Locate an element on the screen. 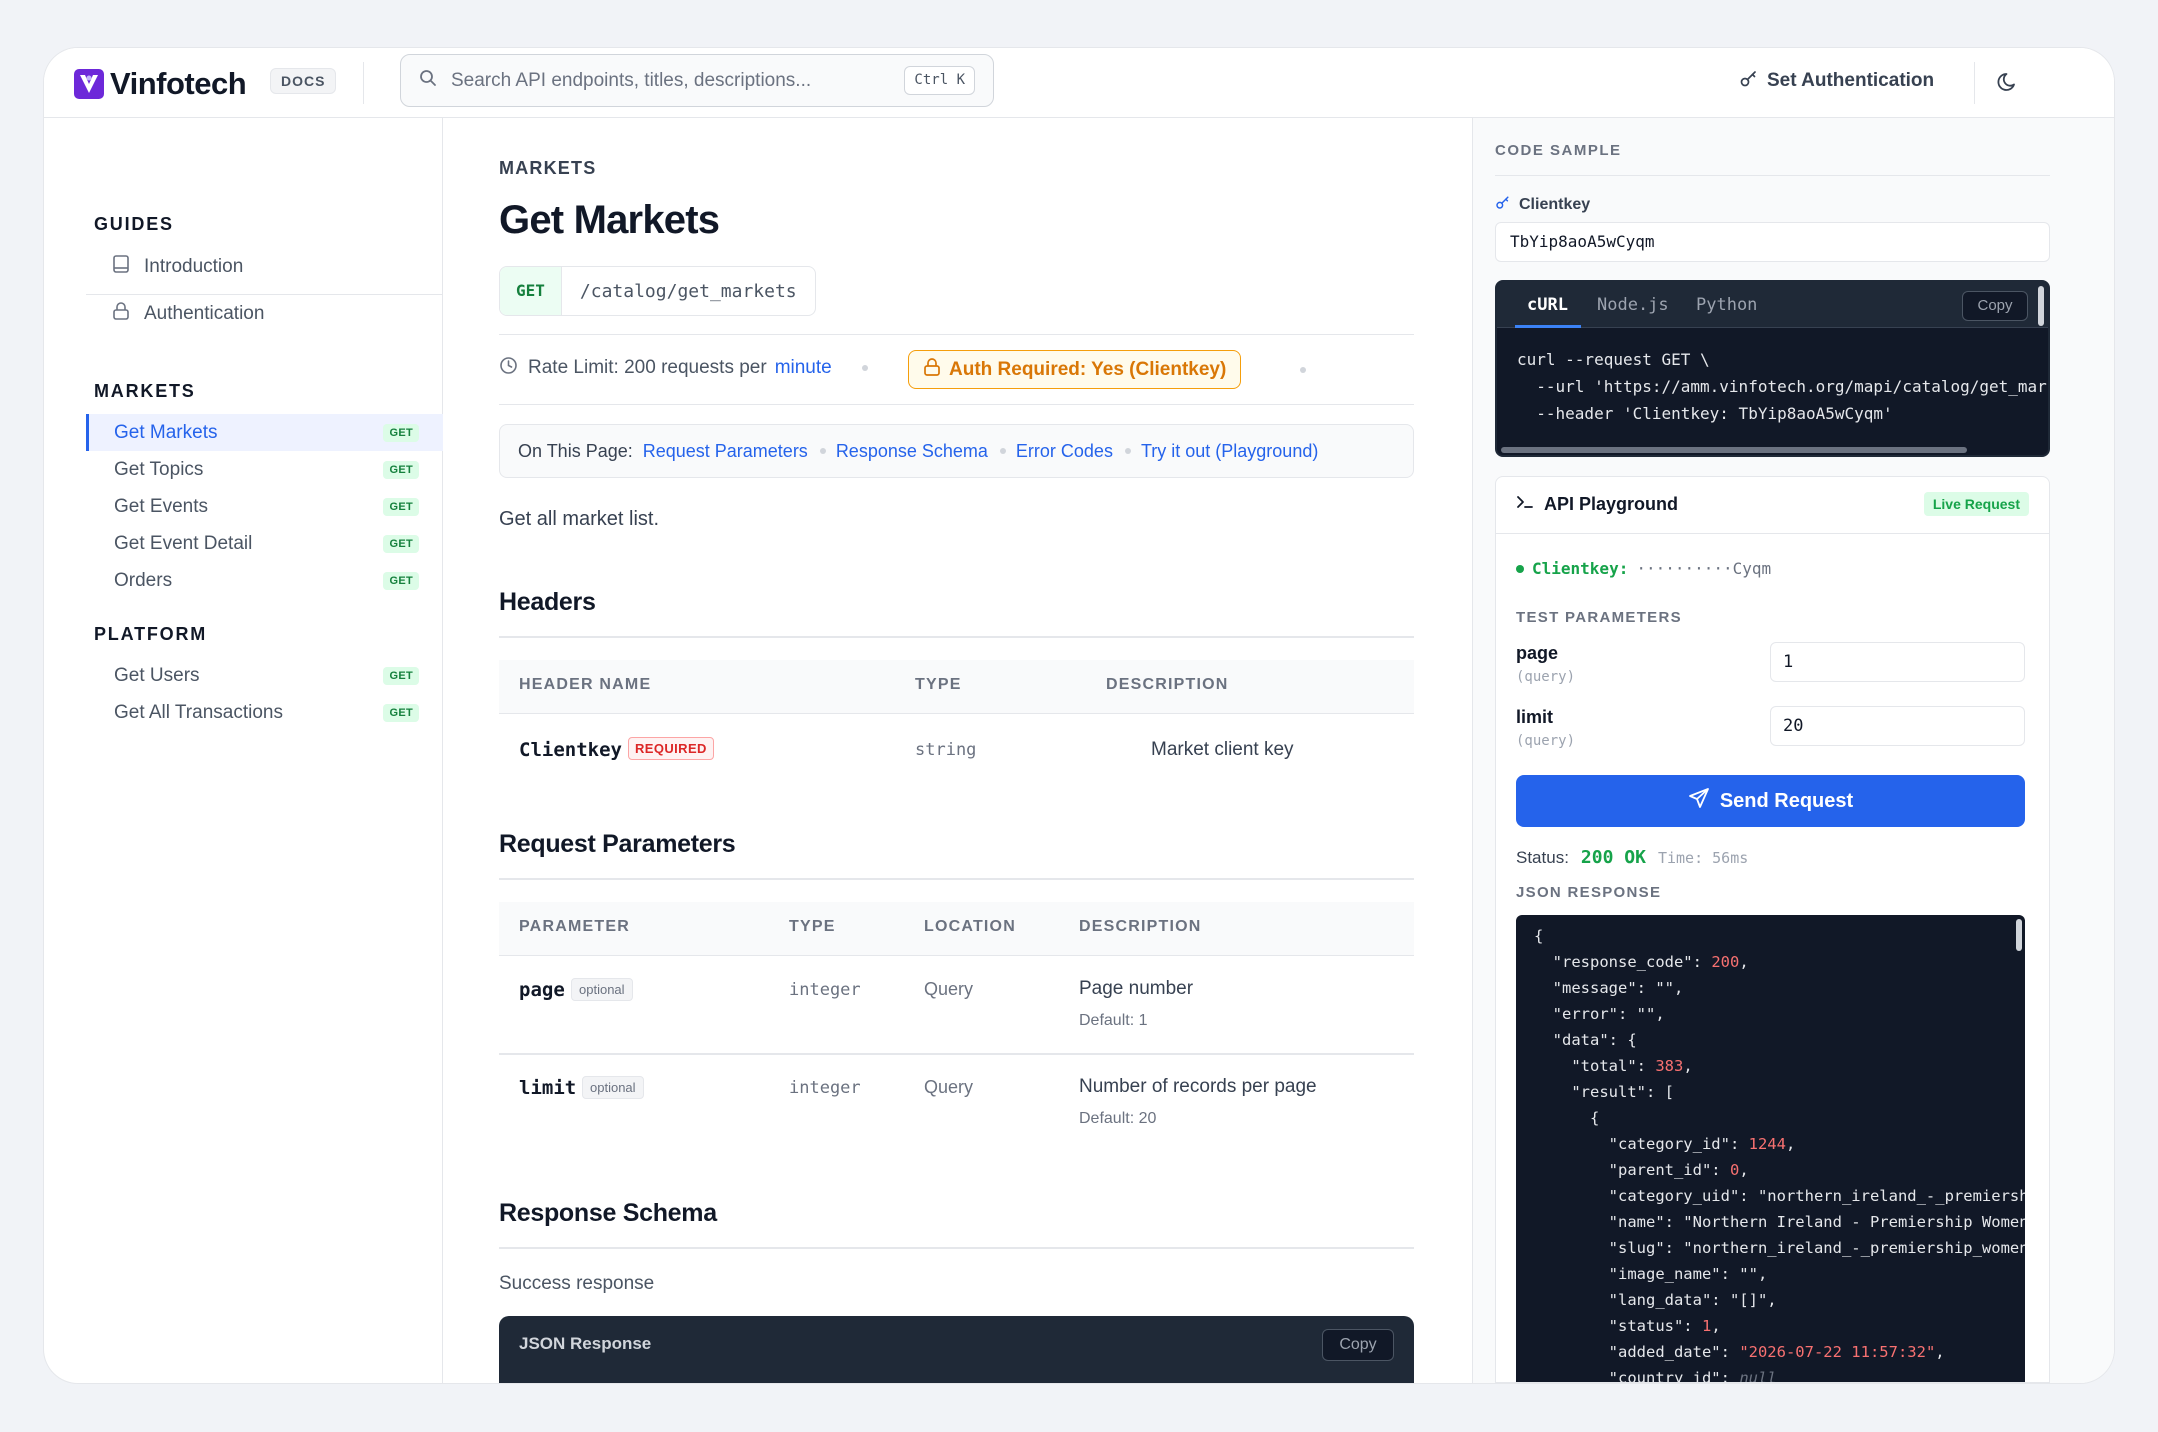 The width and height of the screenshot is (2158, 1432). test-param-name: limit is located at coordinates (1535, 717).